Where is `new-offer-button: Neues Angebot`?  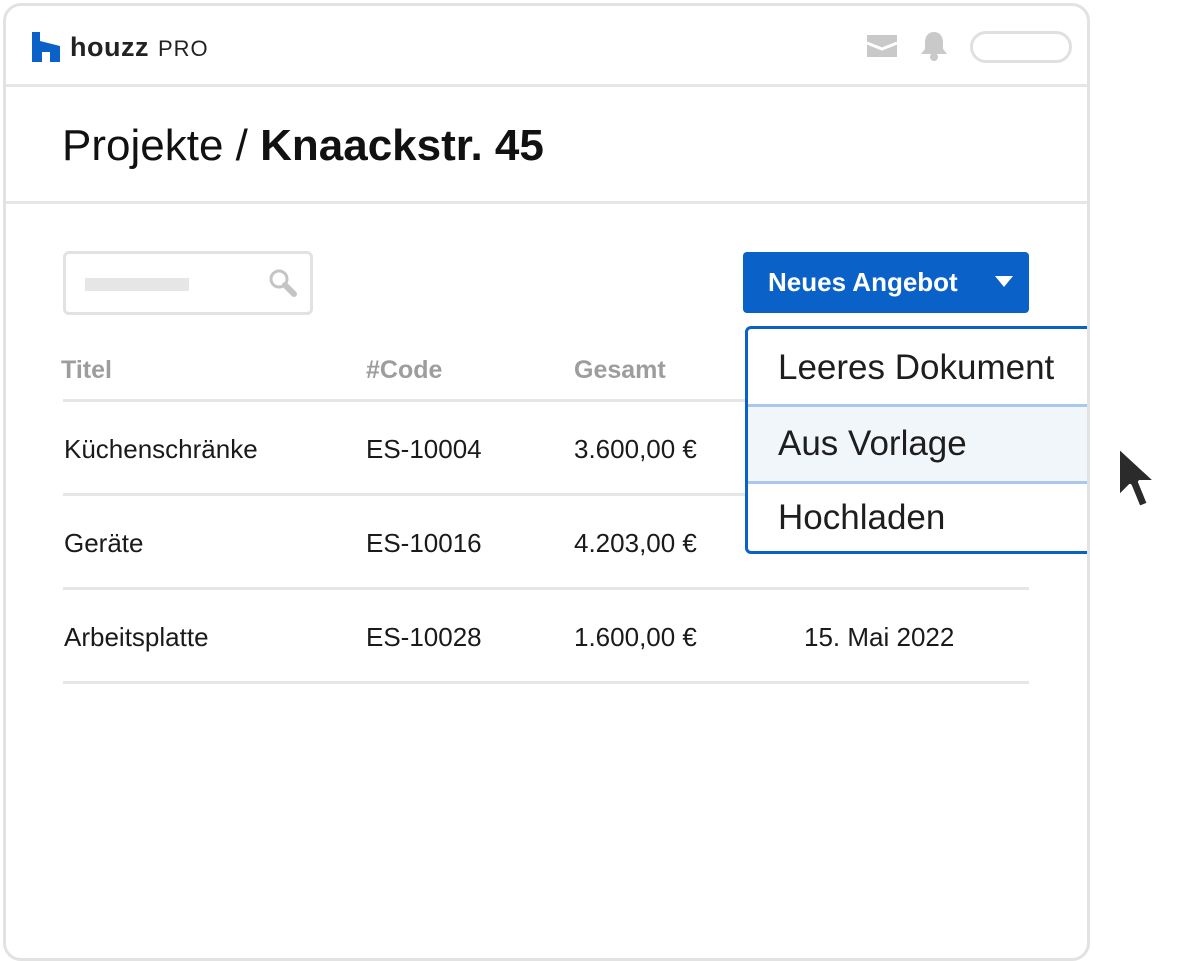 new-offer-button: Neues Angebot is located at coordinates (886, 282).